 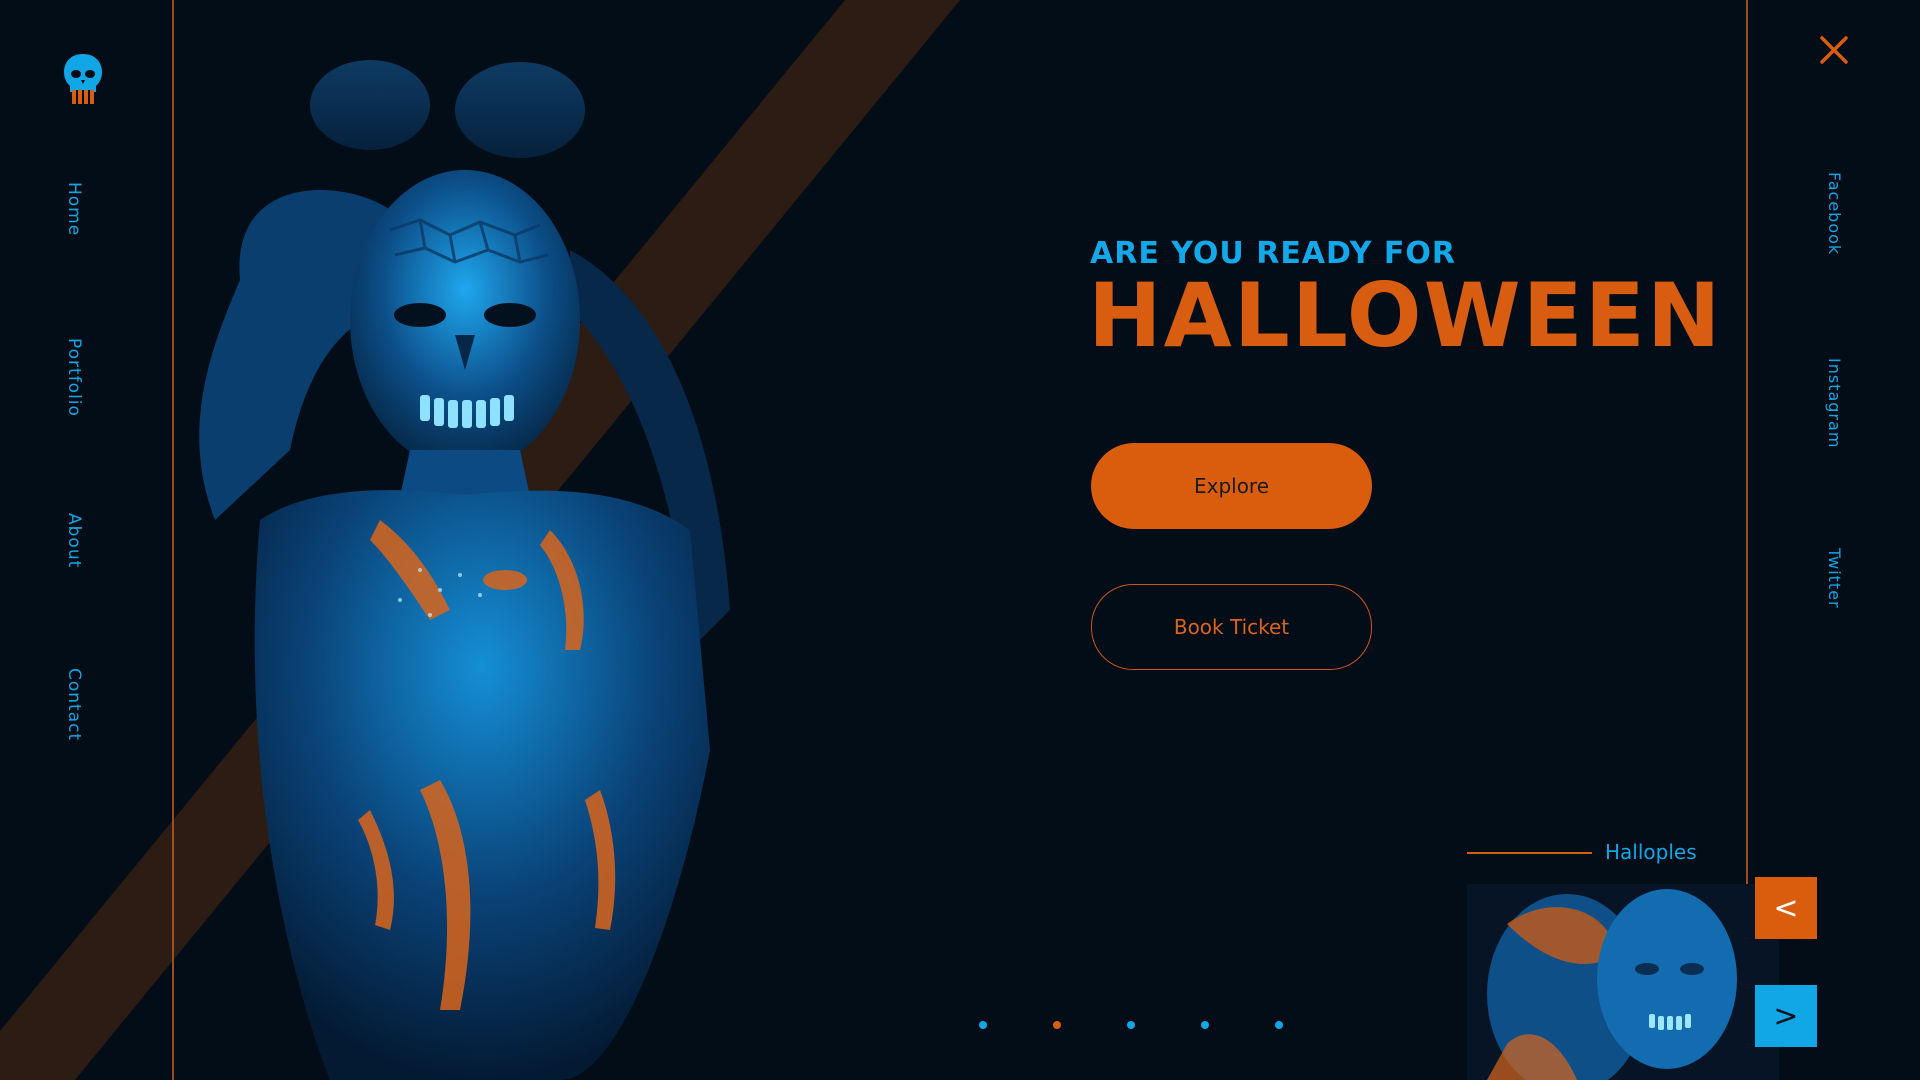 What do you see at coordinates (1651, 852) in the screenshot?
I see `thumbnail-label: Halloples` at bounding box center [1651, 852].